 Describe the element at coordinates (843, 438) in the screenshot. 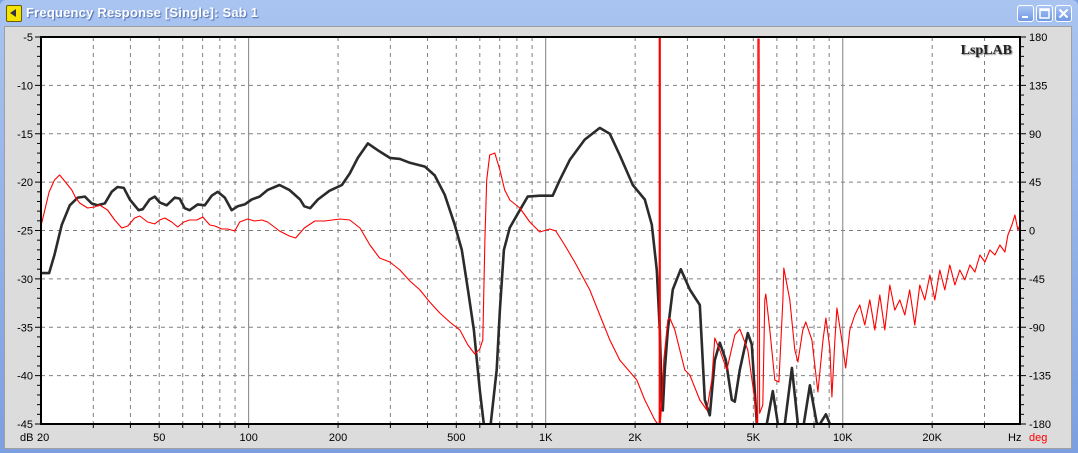

I see `x-tick-label: 10K` at that location.